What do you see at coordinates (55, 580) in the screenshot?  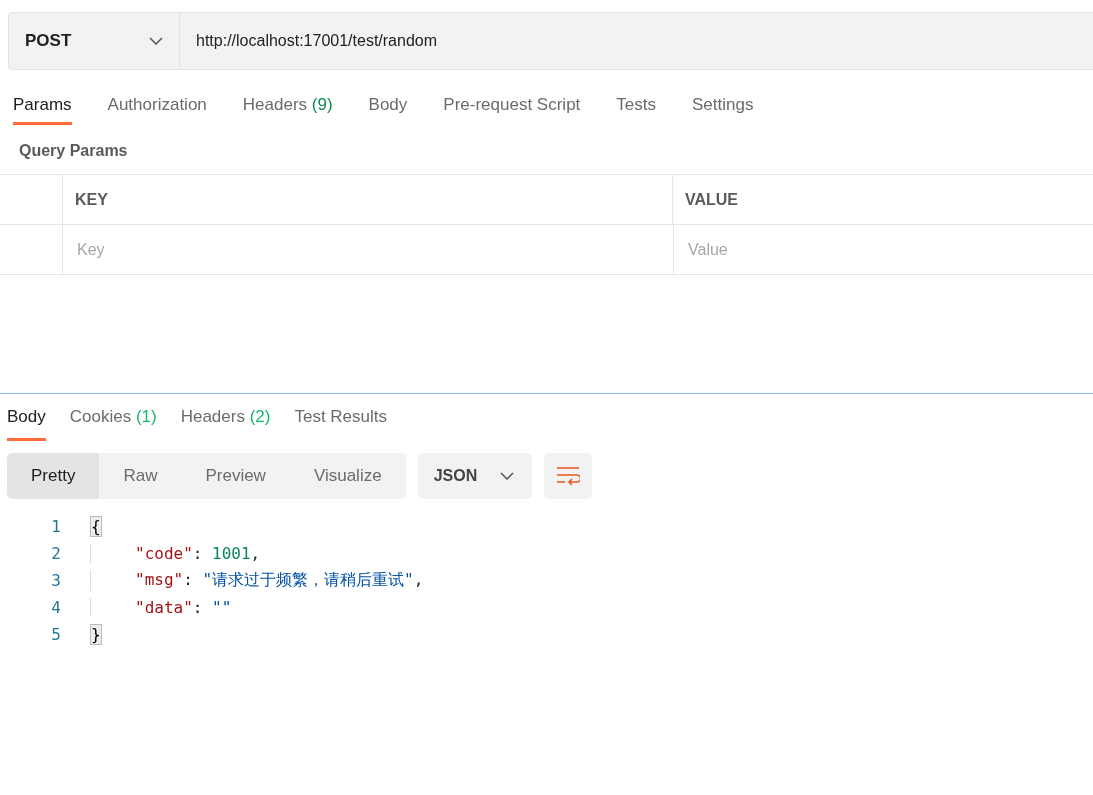 I see `line-number: 3` at bounding box center [55, 580].